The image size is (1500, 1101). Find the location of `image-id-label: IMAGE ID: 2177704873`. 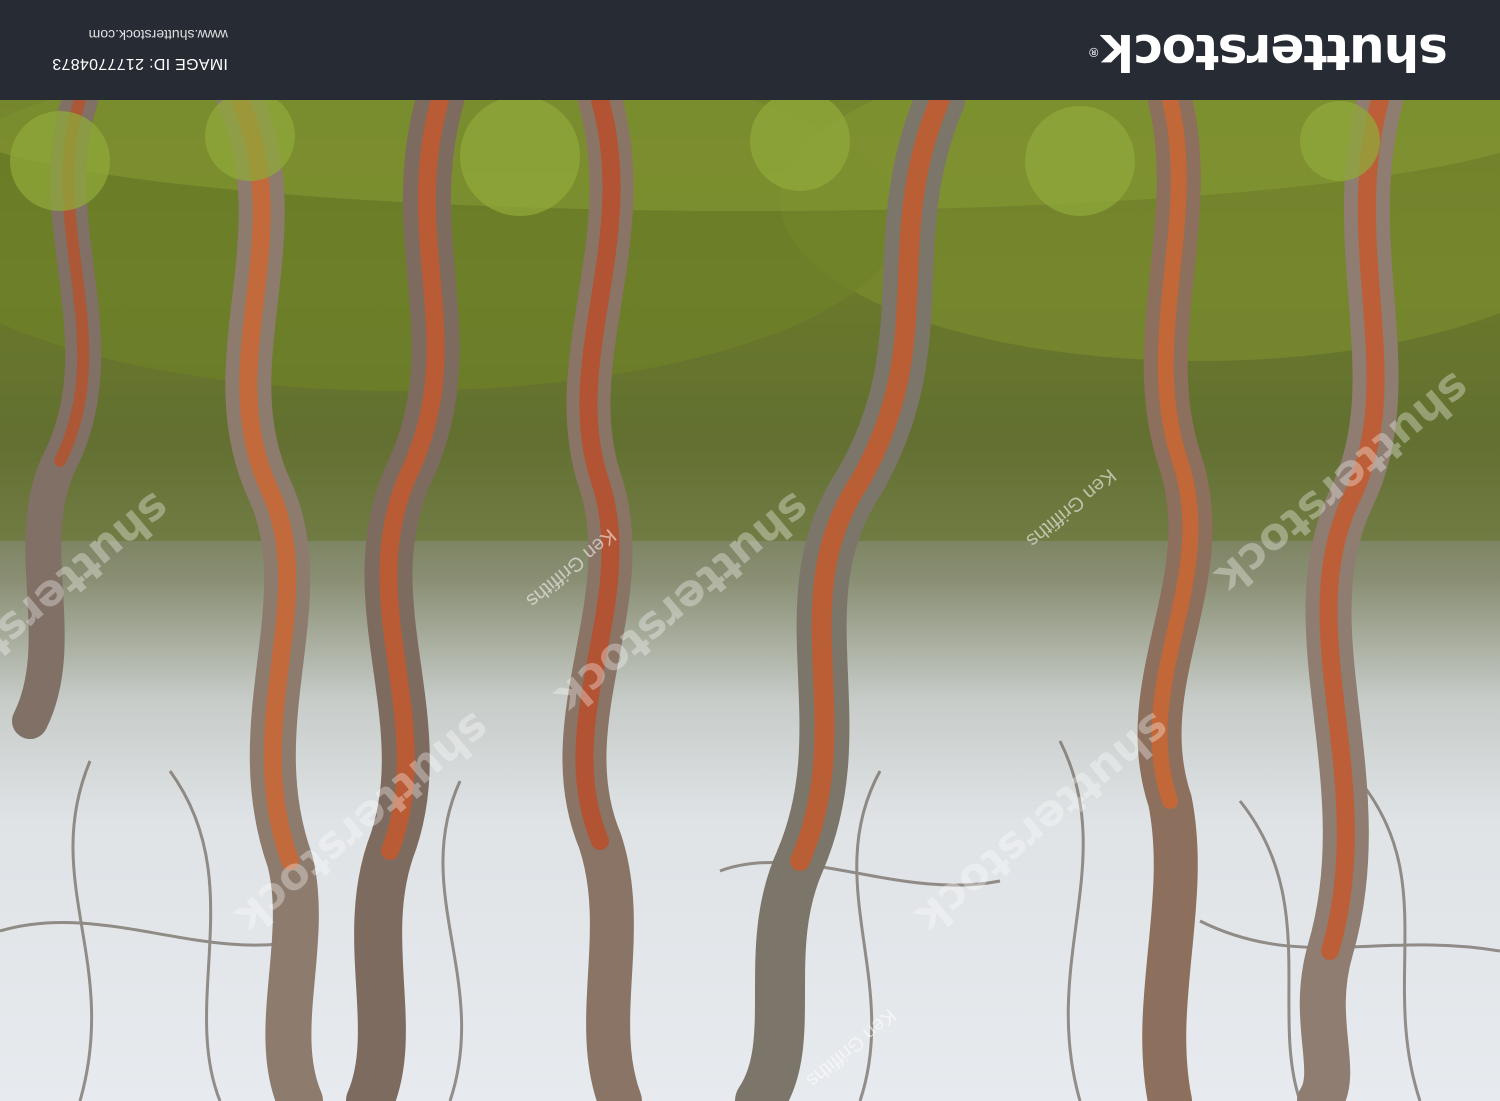

image-id-label: IMAGE ID: 2177704873 is located at coordinates (140, 63).